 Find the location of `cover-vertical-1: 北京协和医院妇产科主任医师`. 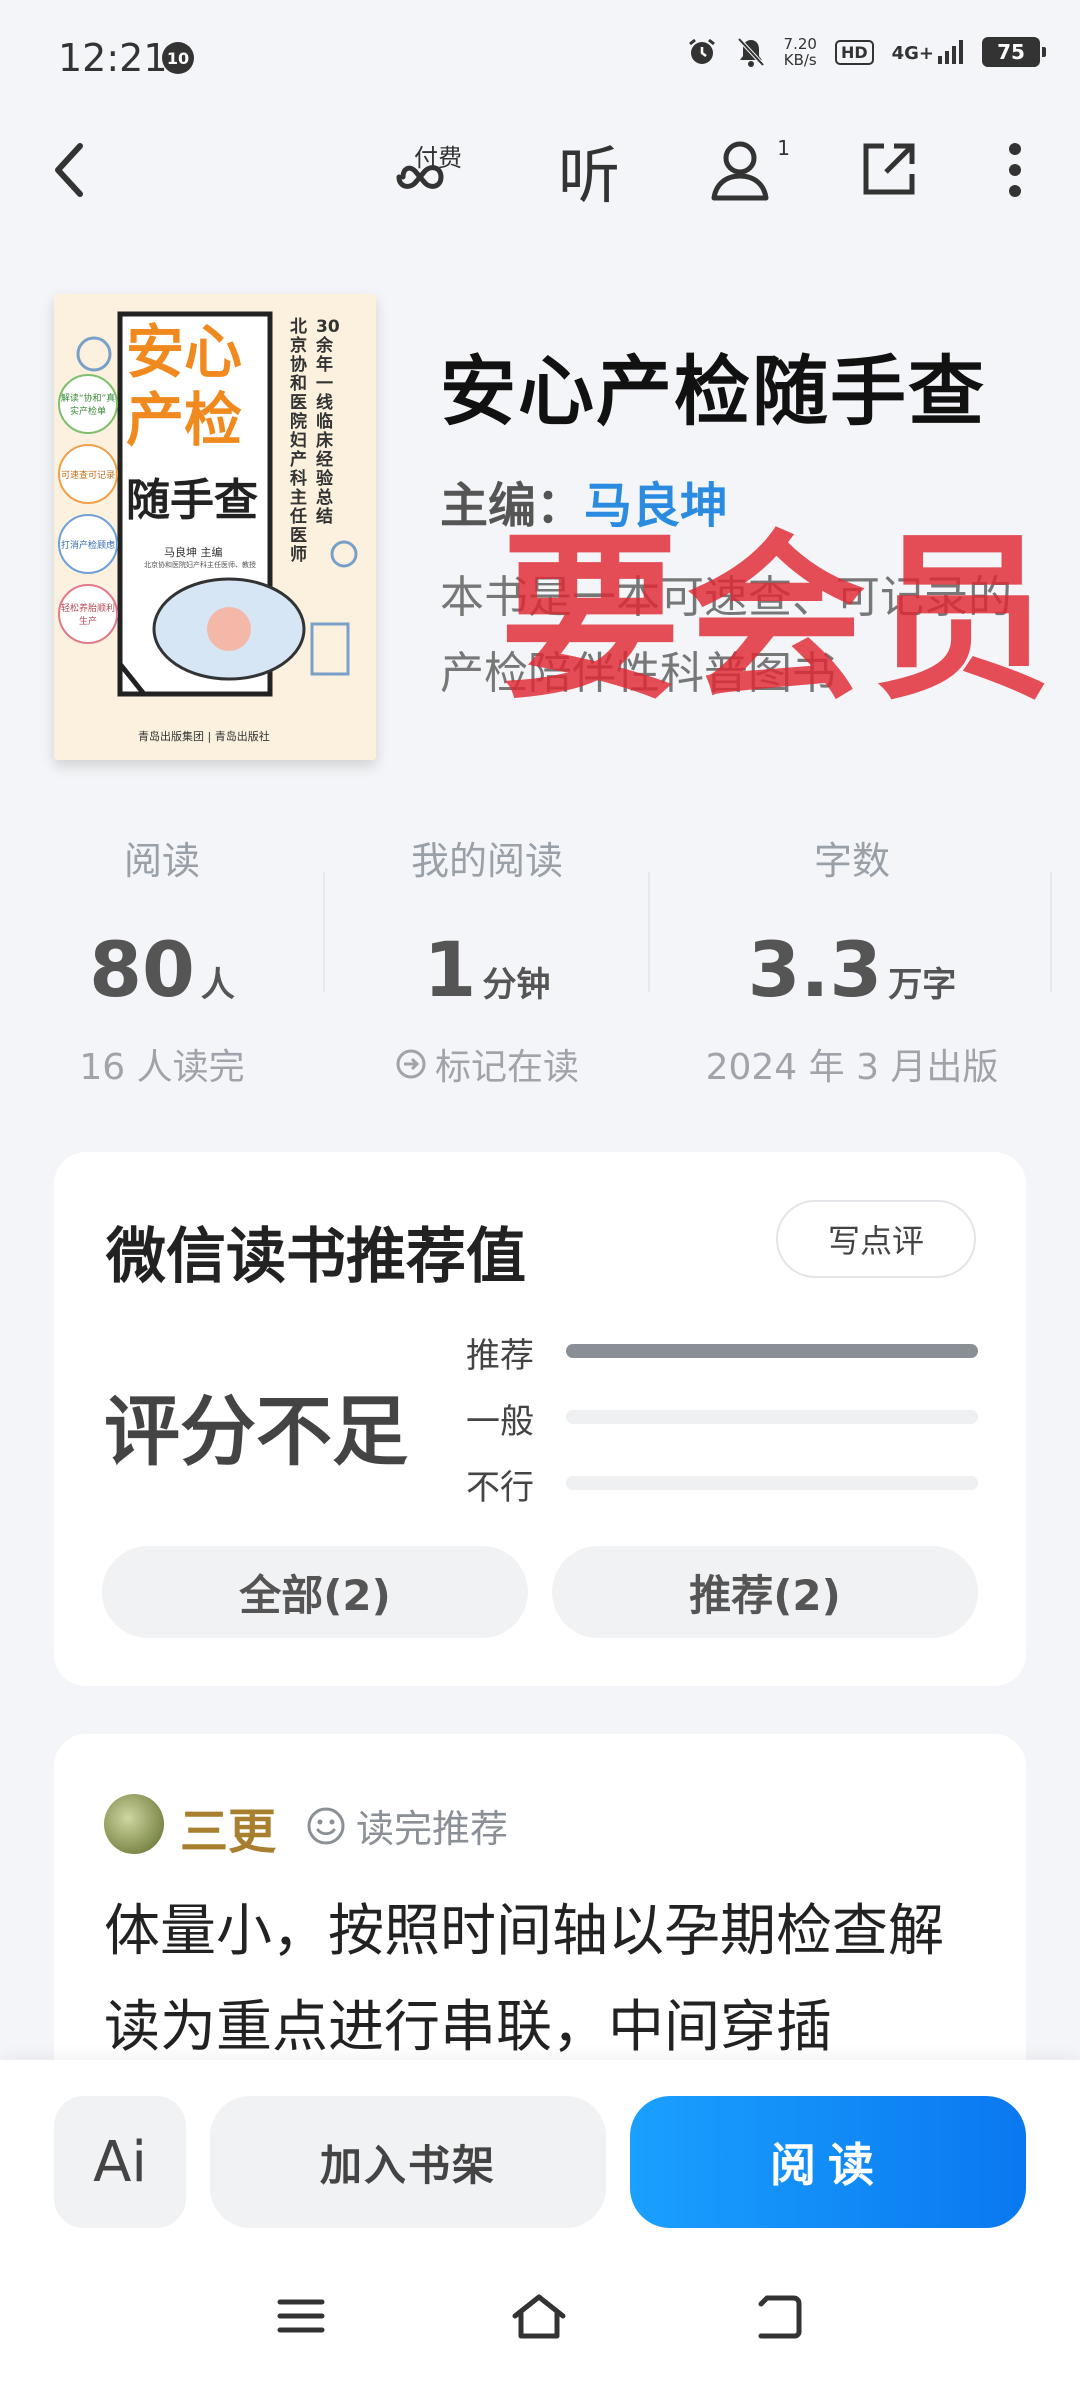

cover-vertical-1: 北京协和医院妇产科主任医师 is located at coordinates (298, 441).